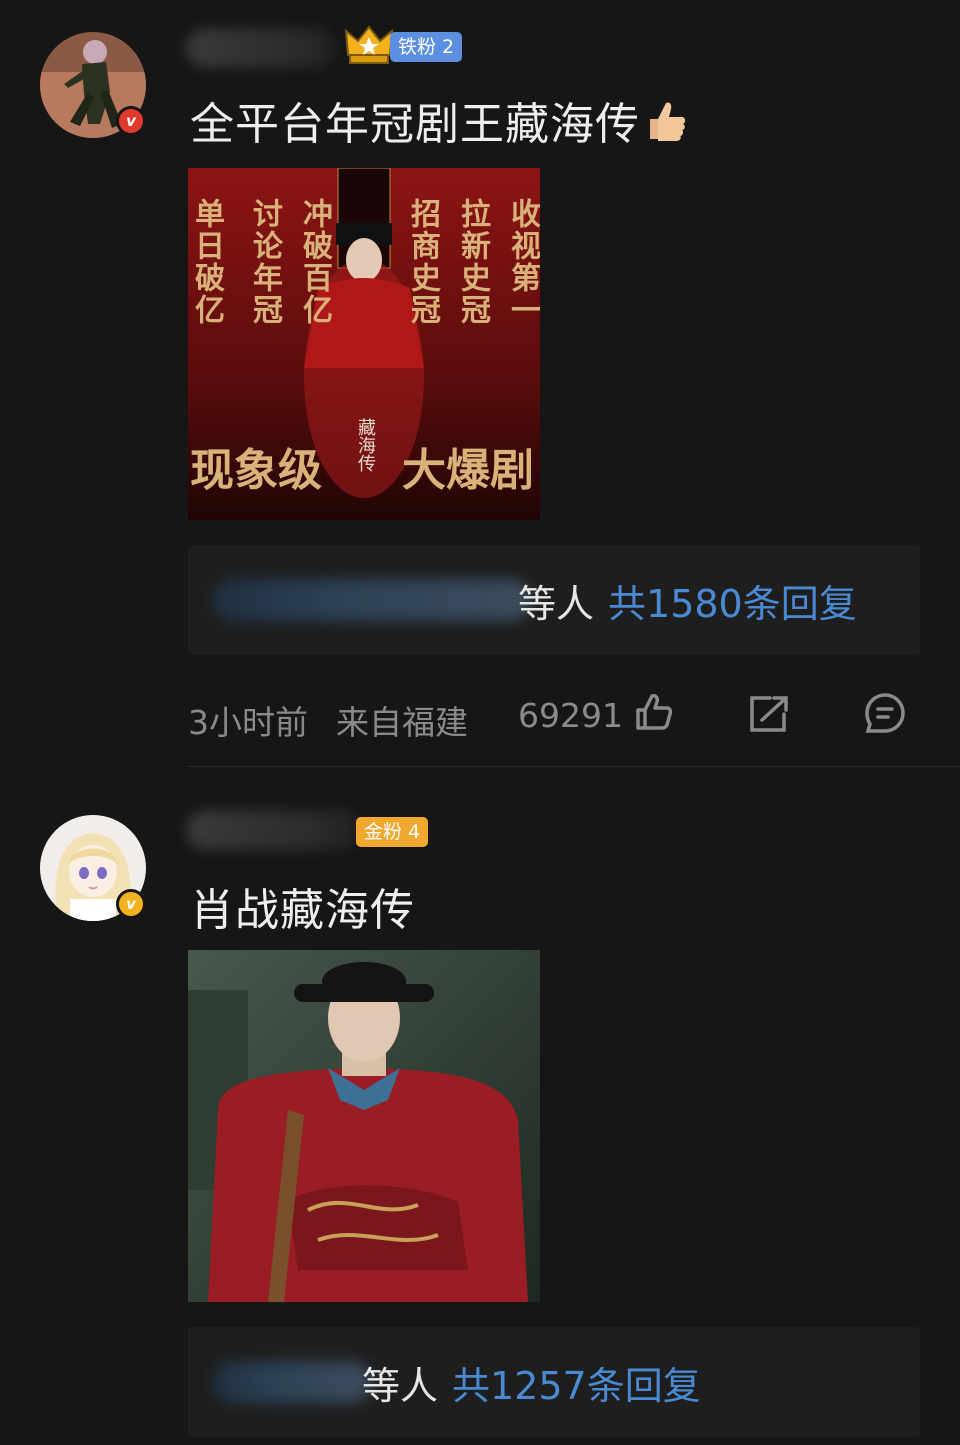 This screenshot has width=960, height=1445. What do you see at coordinates (422, 262) in the screenshot?
I see `poster-col4: 招商史冠` at bounding box center [422, 262].